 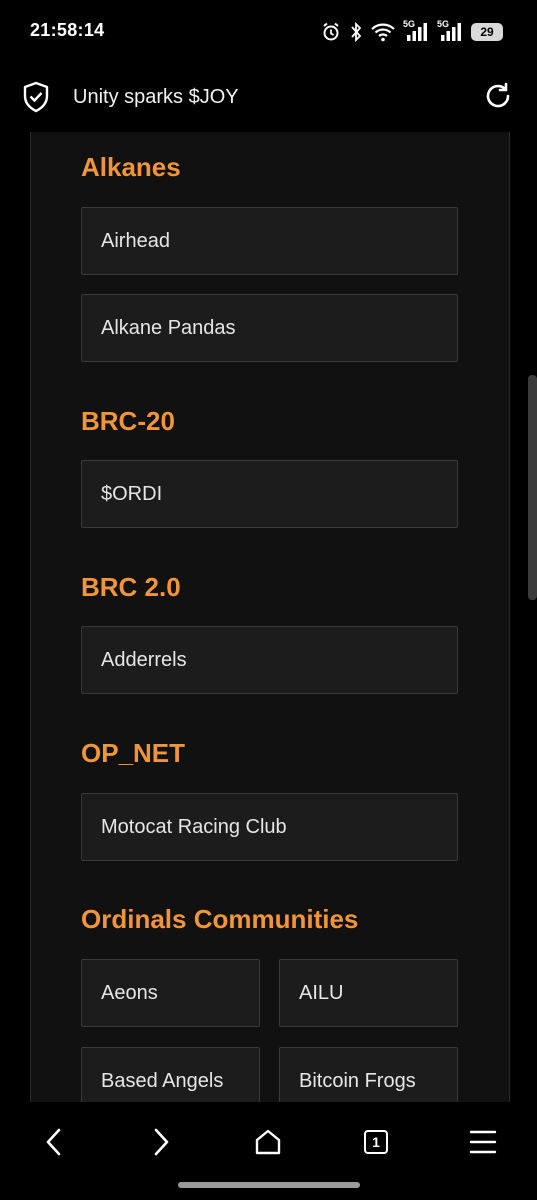 What do you see at coordinates (321, 992) in the screenshot?
I see `grid-item-label: AILU` at bounding box center [321, 992].